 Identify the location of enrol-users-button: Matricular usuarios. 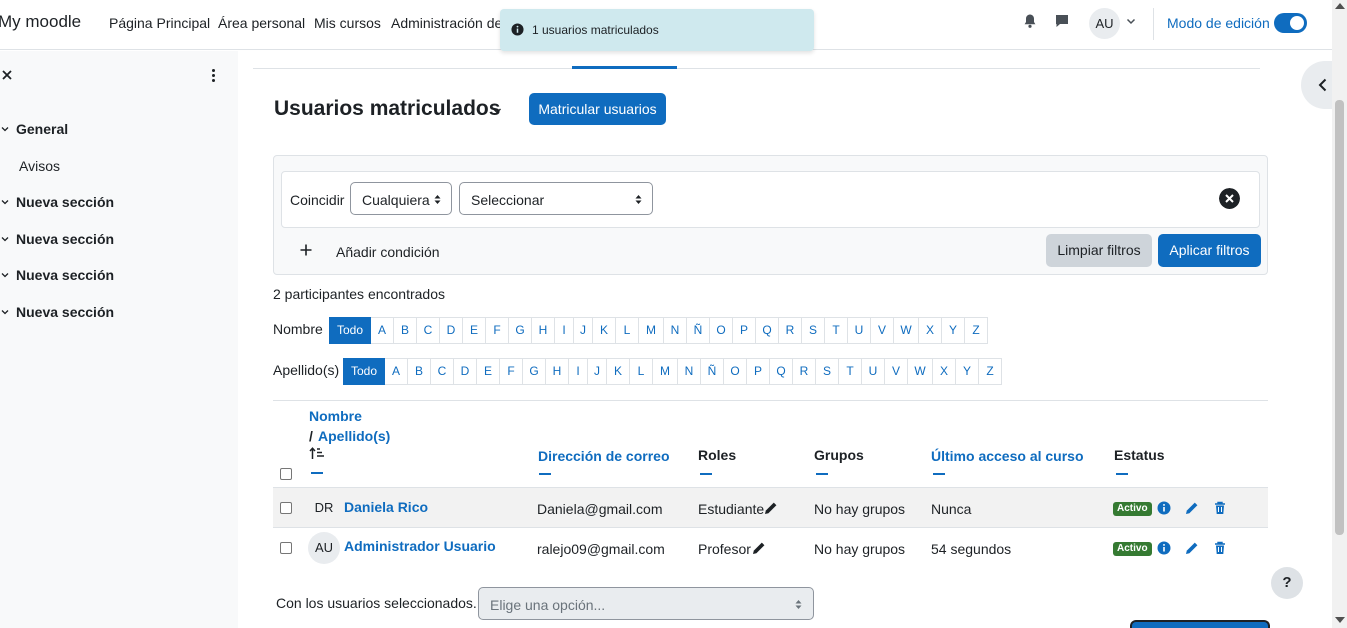
(597, 109).